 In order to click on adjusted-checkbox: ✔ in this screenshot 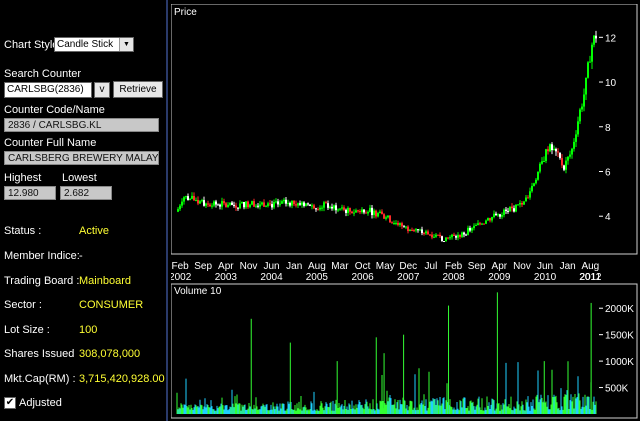, I will do `click(10, 403)`.